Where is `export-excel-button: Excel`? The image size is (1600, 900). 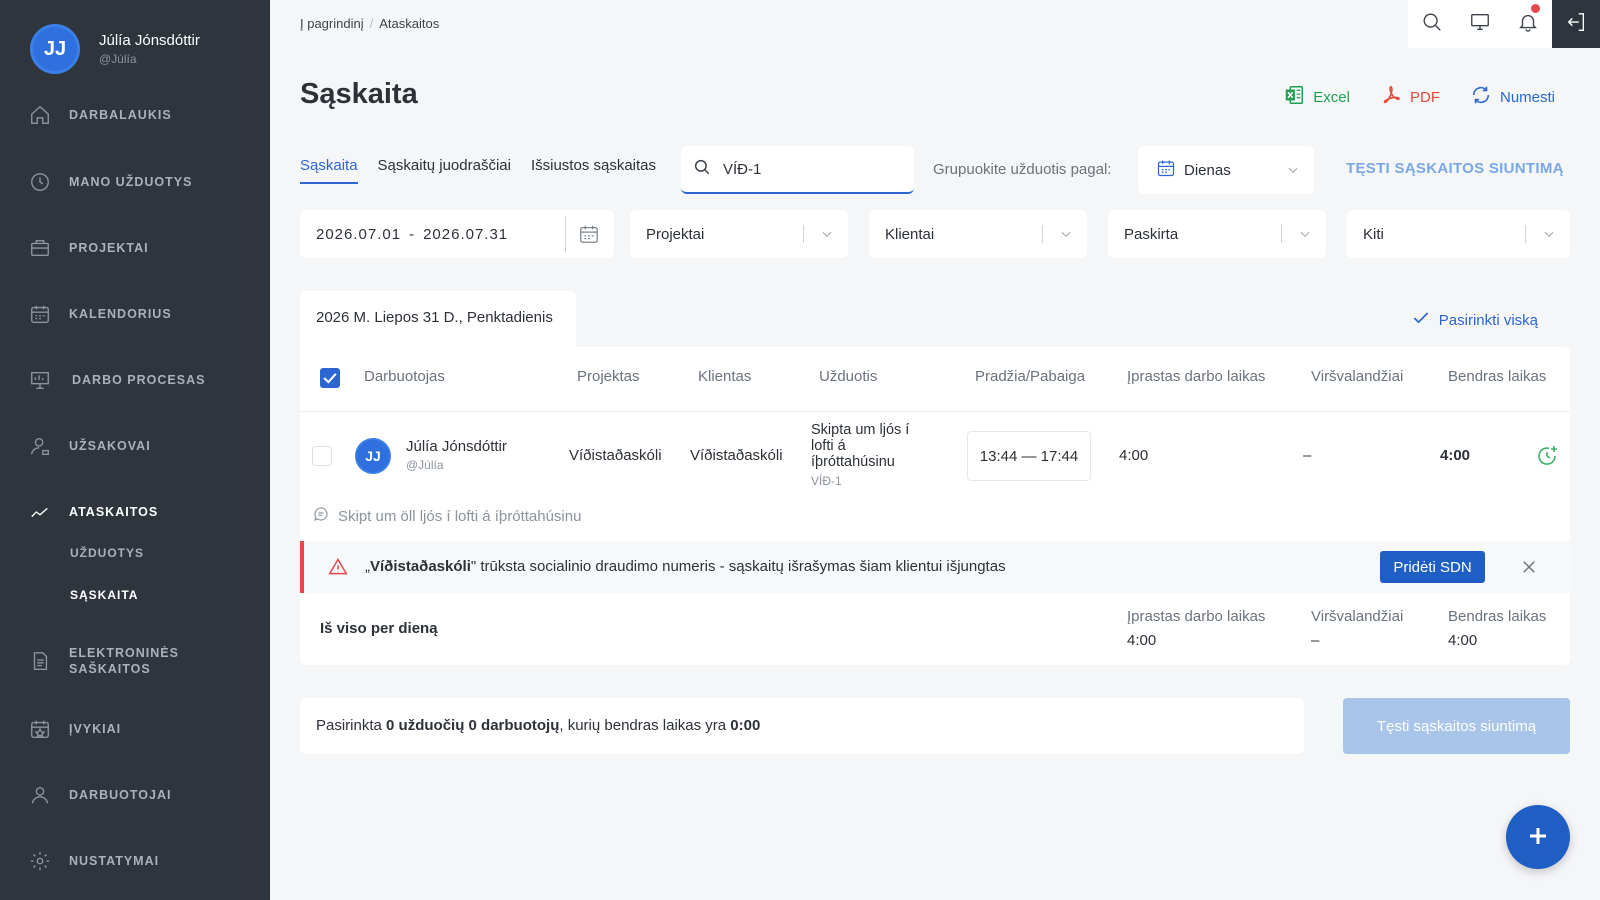 export-excel-button: Excel is located at coordinates (1316, 97).